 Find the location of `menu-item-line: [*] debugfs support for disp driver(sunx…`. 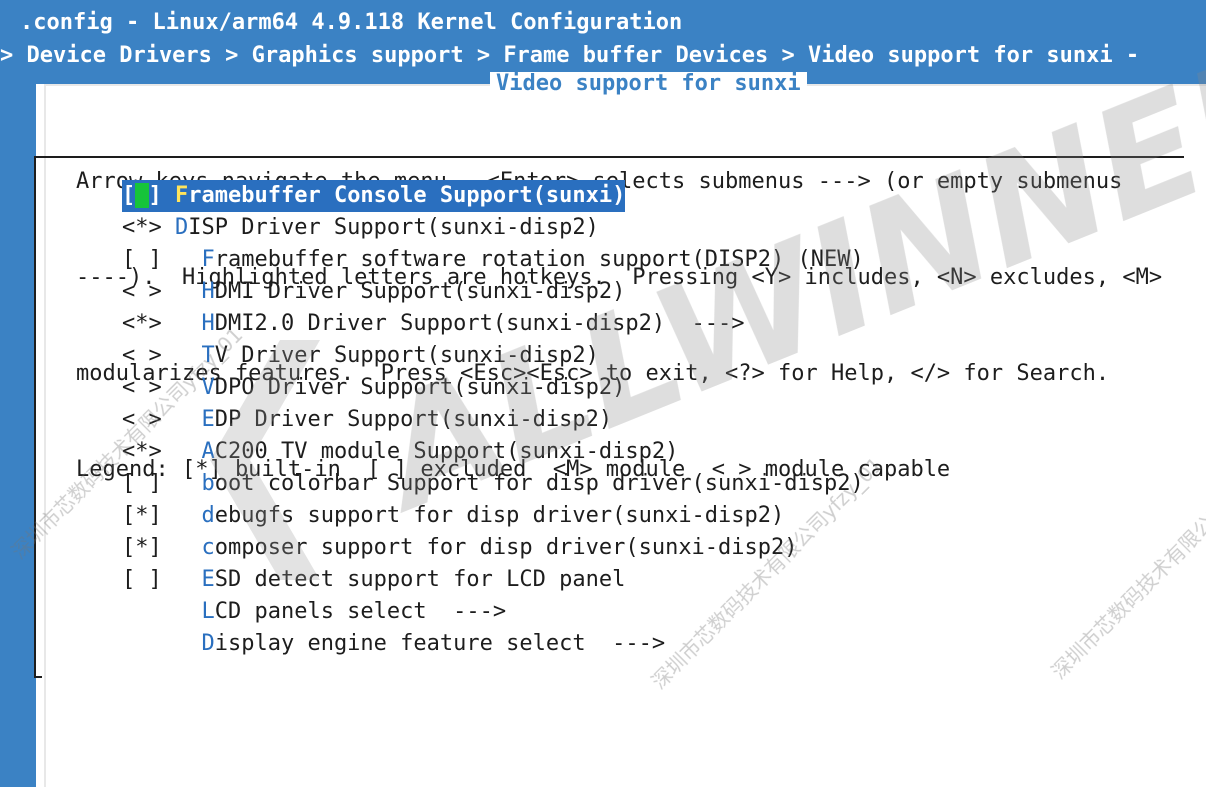

menu-item-line: [*] debugfs support for disp driver(sunx… is located at coordinates (453, 516).